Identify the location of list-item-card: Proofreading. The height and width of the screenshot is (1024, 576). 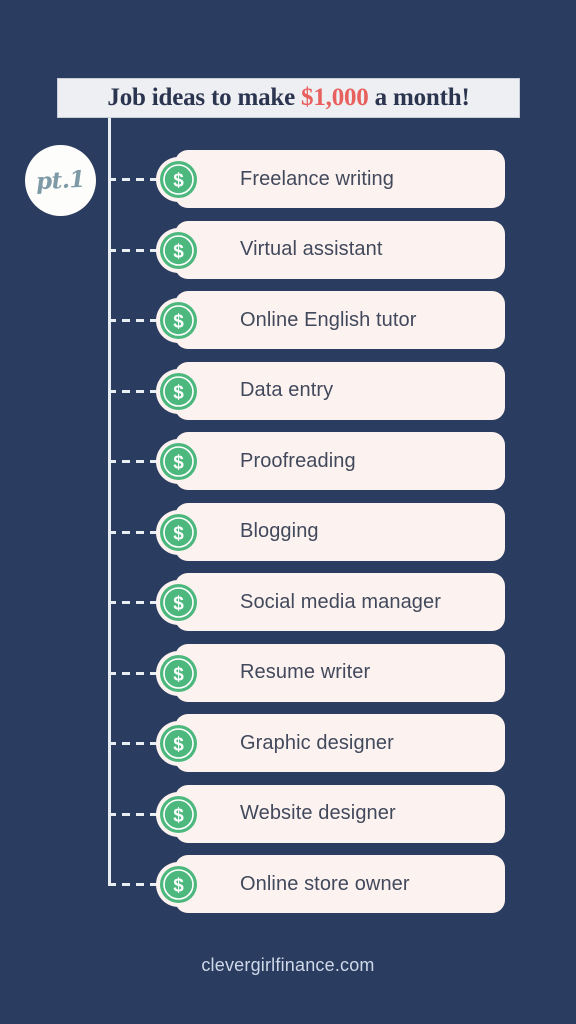
(340, 461).